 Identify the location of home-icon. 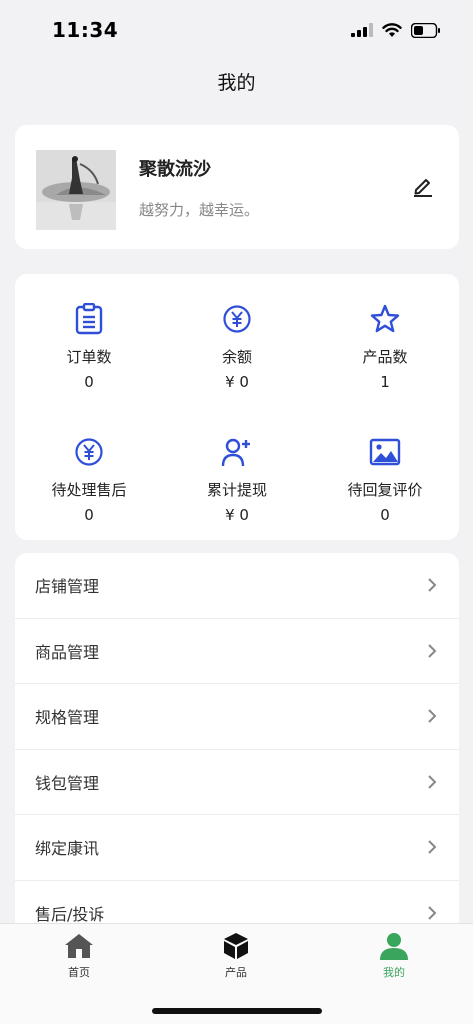
(79, 946).